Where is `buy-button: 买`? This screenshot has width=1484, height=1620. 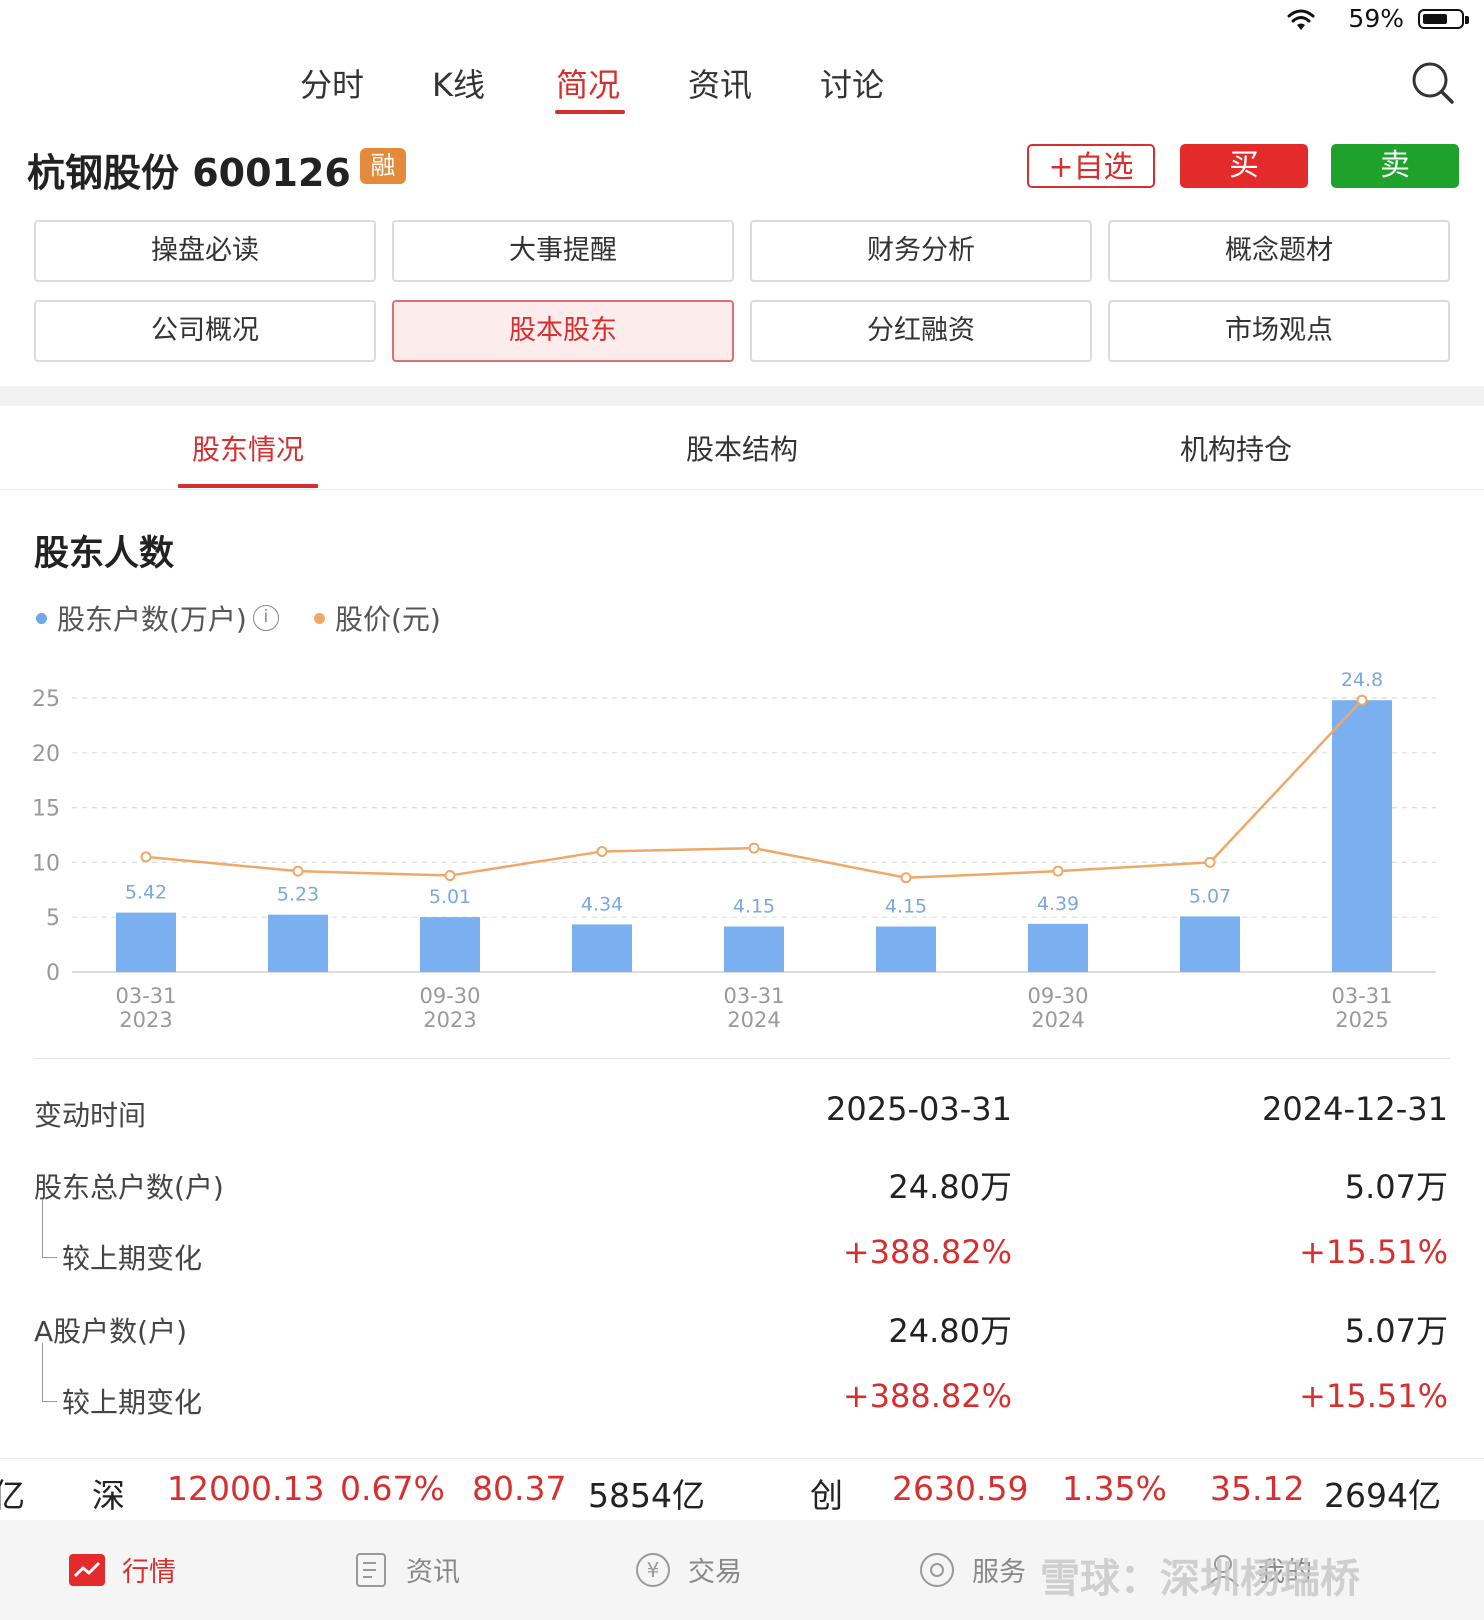
buy-button: 买 is located at coordinates (1244, 166).